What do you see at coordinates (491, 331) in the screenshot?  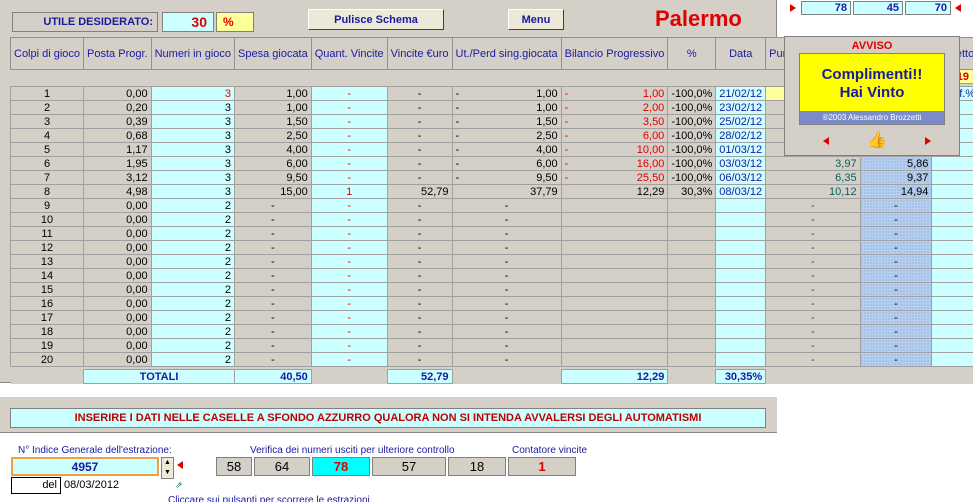 I see `table-row: 18 0,00 2- - - - - -` at bounding box center [491, 331].